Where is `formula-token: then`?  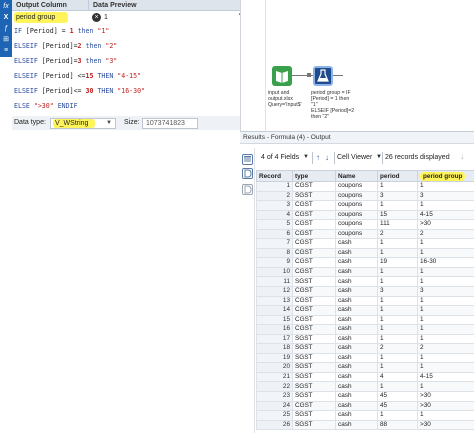 formula-token: then is located at coordinates (93, 61).